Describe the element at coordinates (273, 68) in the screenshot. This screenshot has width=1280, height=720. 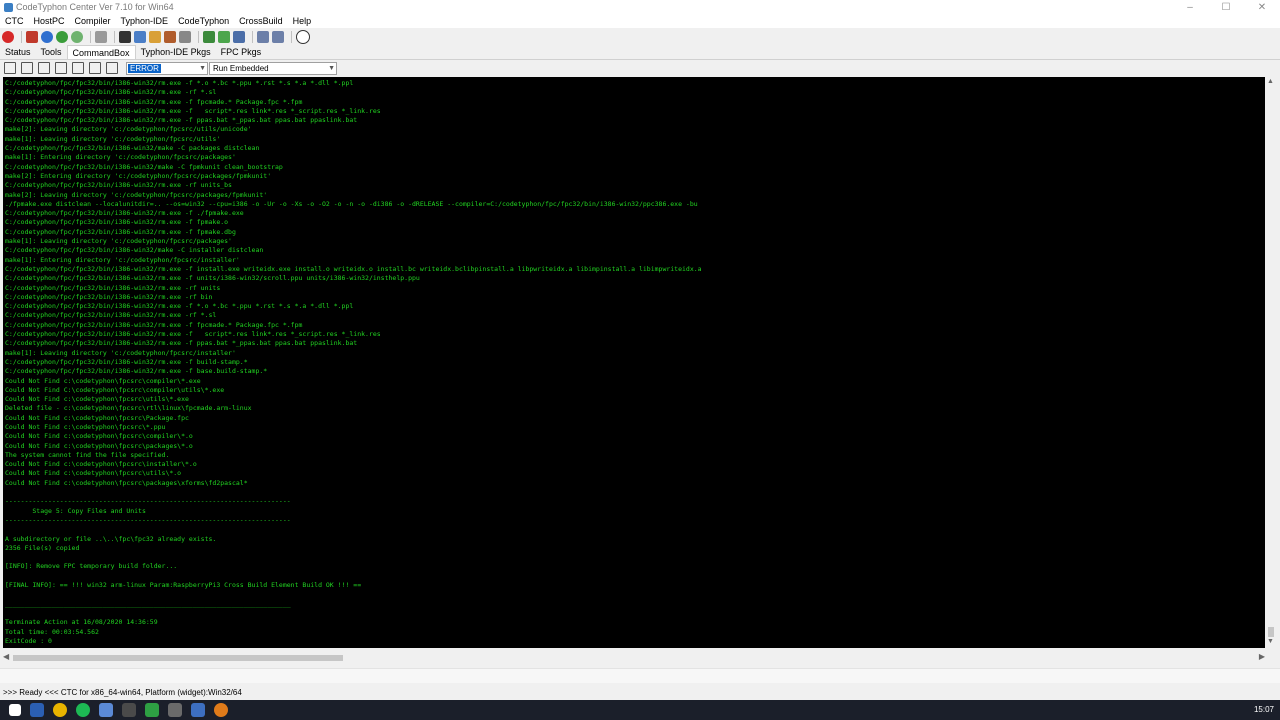
I see `mode-select: Run Embedded ▼` at that location.